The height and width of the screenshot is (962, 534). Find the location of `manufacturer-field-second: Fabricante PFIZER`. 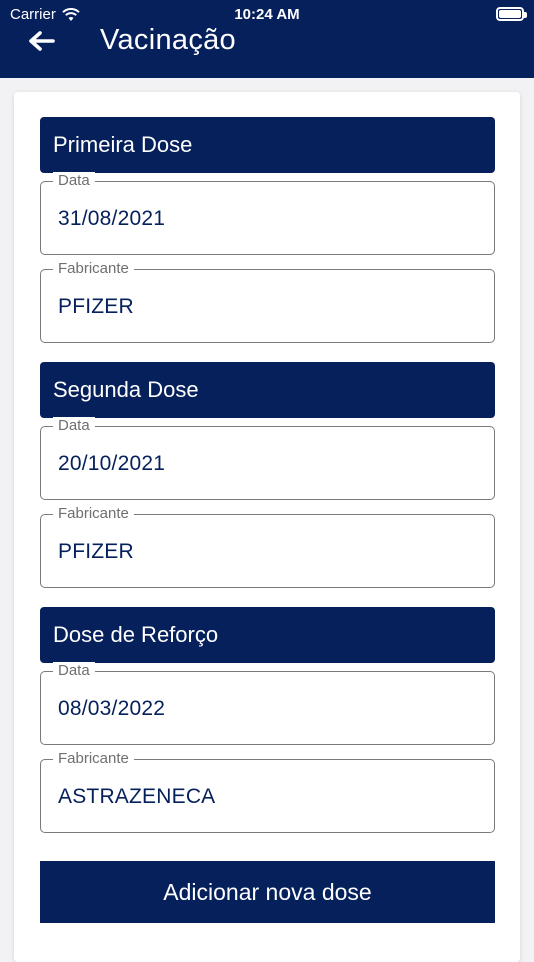

manufacturer-field-second: Fabricante PFIZER is located at coordinates (267, 546).